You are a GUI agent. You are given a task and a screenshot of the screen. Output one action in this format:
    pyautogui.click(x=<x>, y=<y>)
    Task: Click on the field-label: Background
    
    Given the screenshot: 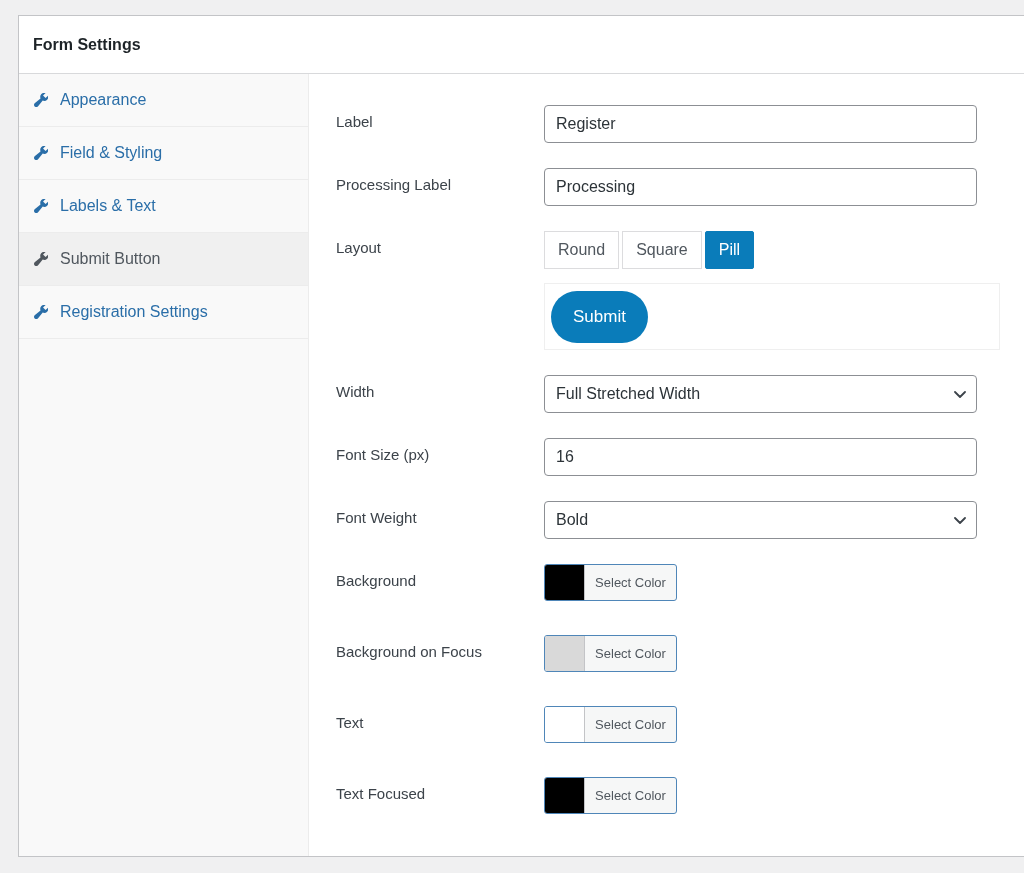 What is the action you would take?
    pyautogui.click(x=377, y=580)
    